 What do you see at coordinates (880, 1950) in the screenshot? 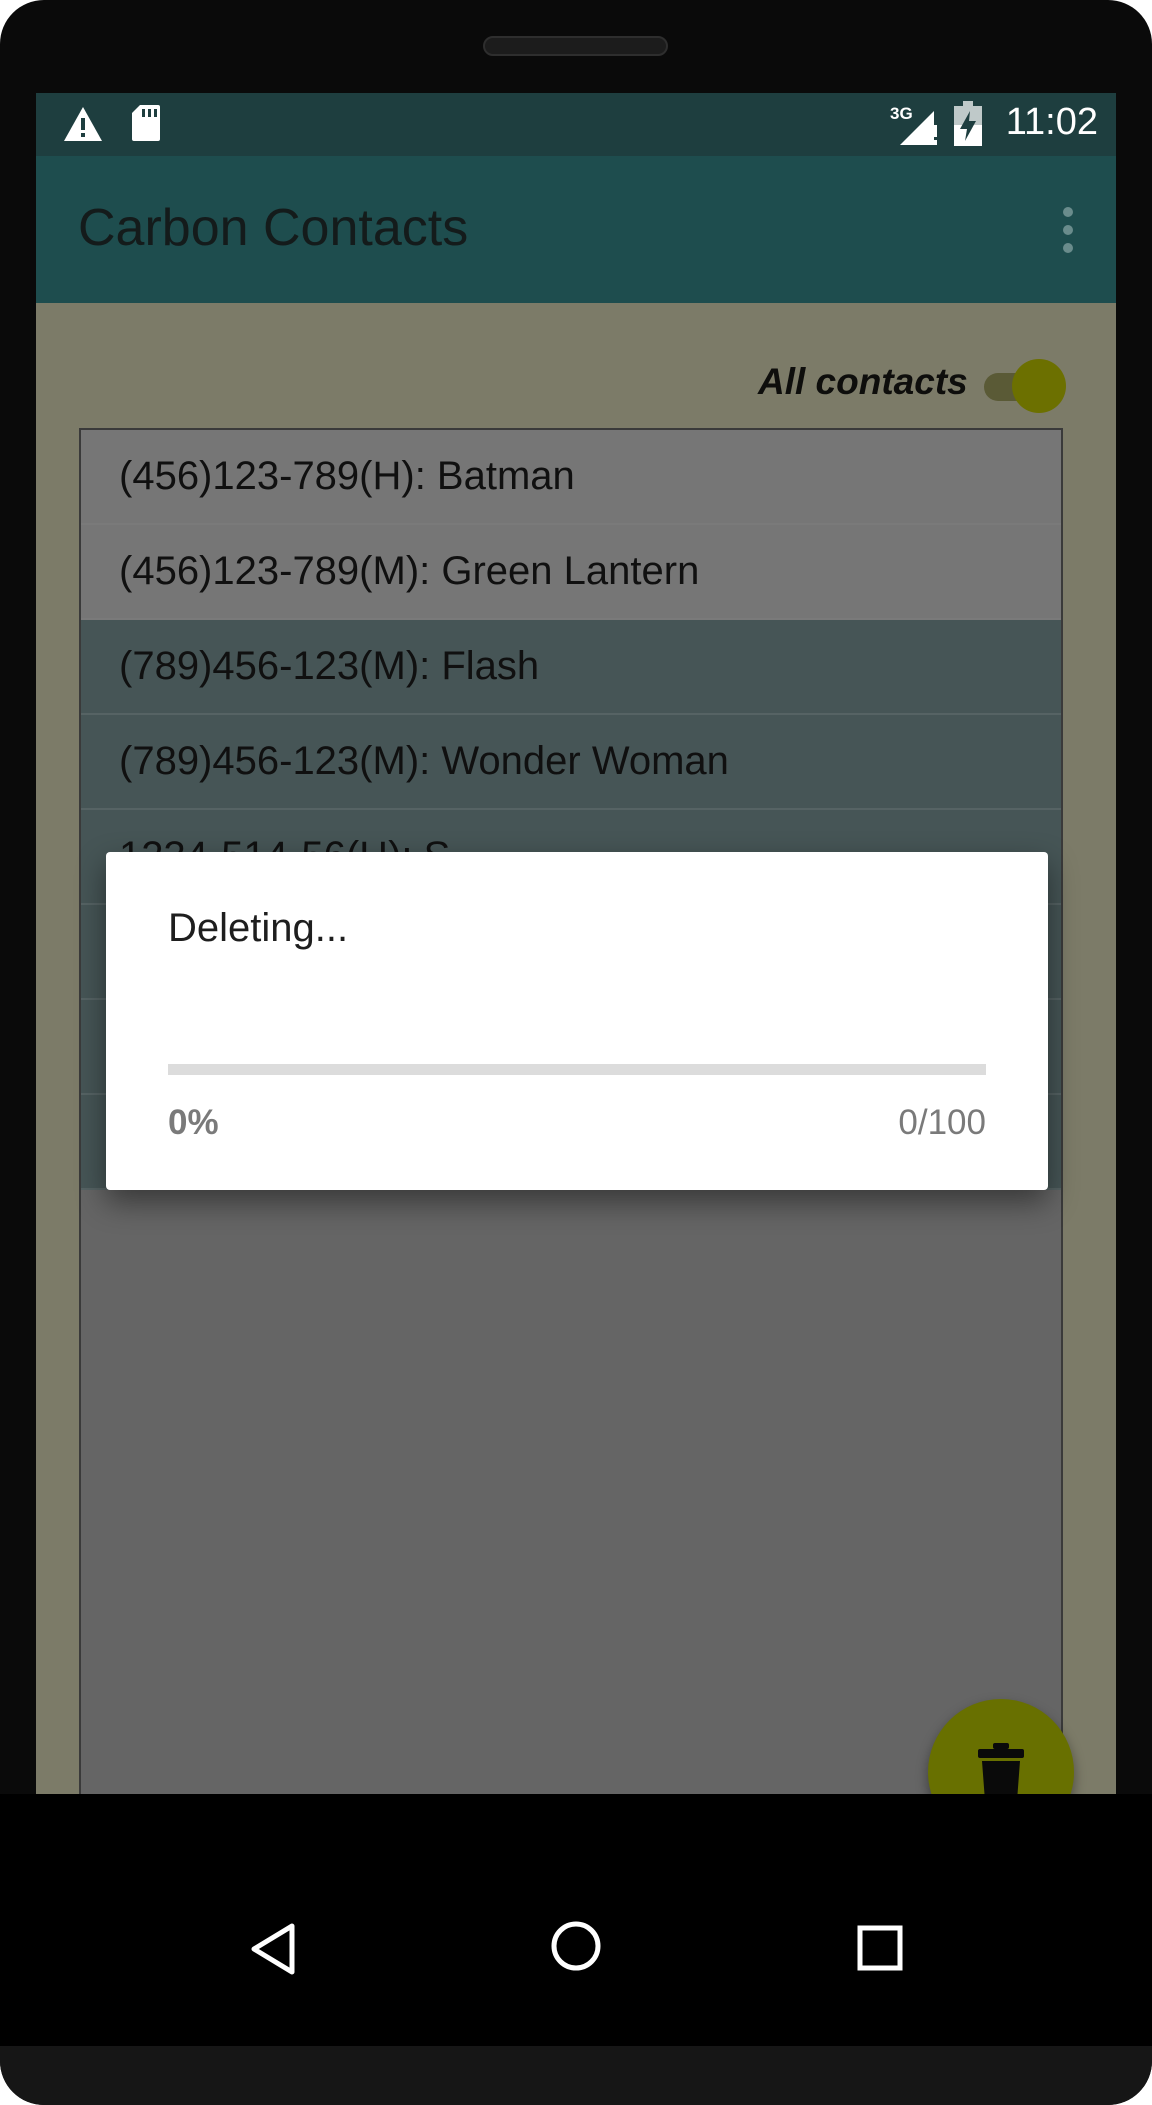
I see `recents-icon` at bounding box center [880, 1950].